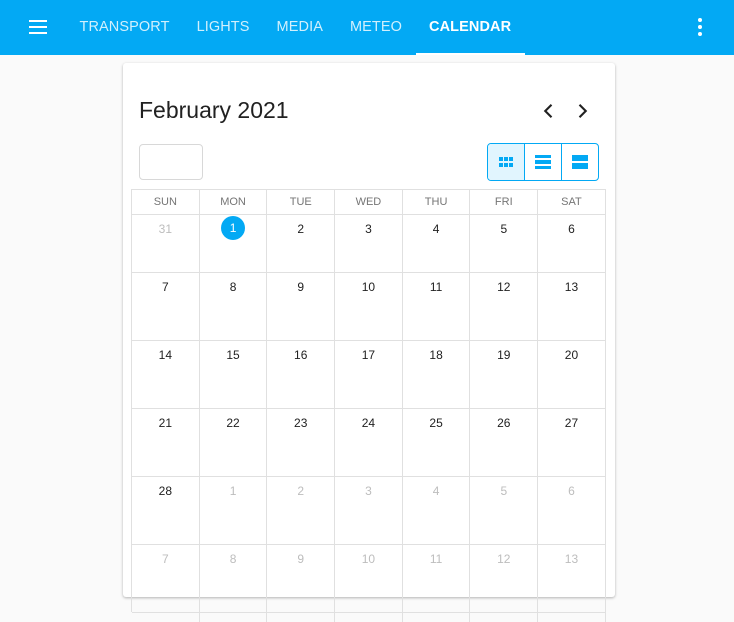 This screenshot has width=734, height=622. Describe the element at coordinates (171, 162) in the screenshot. I see `date-input` at that location.